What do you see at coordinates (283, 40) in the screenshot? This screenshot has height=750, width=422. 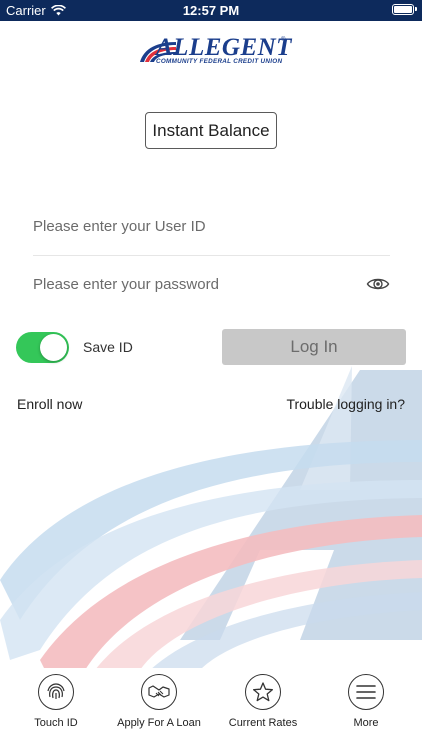 I see `registered-mark: ®` at bounding box center [283, 40].